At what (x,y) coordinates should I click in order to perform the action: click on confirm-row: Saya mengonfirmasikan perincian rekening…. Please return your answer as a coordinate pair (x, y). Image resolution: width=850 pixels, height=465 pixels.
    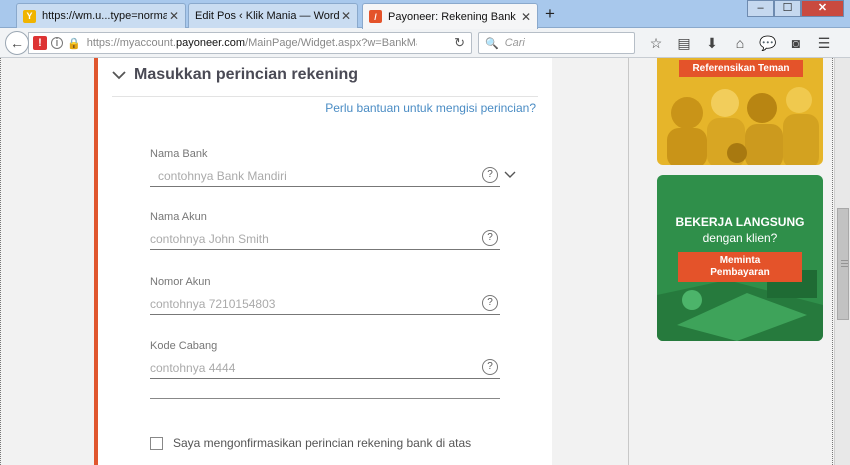
    Looking at the image, I should click on (310, 443).